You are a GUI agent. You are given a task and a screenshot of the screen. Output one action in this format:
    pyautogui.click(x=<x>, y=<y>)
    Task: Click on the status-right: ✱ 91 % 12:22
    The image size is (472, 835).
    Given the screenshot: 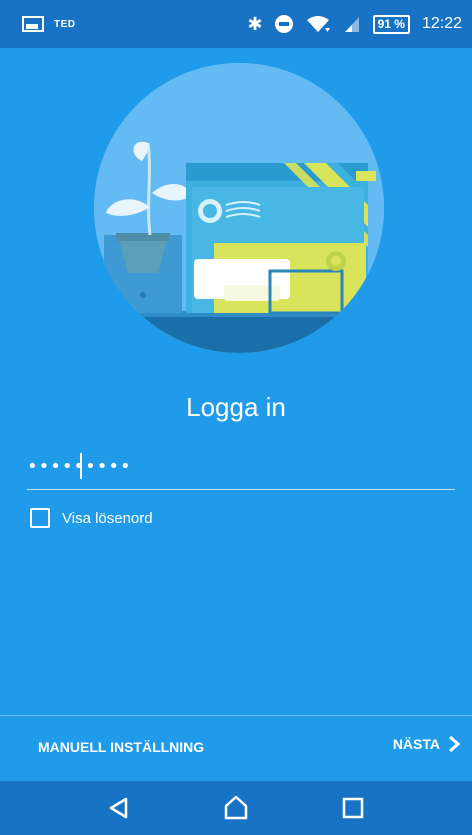 What is the action you would take?
    pyautogui.click(x=354, y=24)
    